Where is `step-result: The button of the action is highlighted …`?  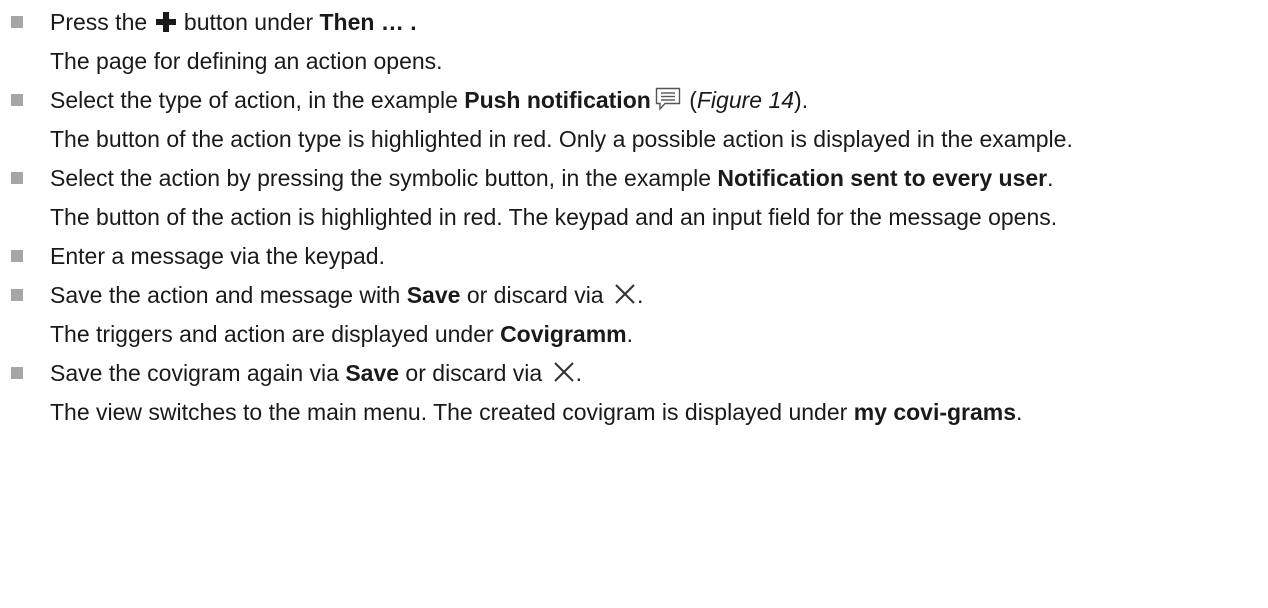
step-result: The button of the action is highlighted … is located at coordinates (554, 217).